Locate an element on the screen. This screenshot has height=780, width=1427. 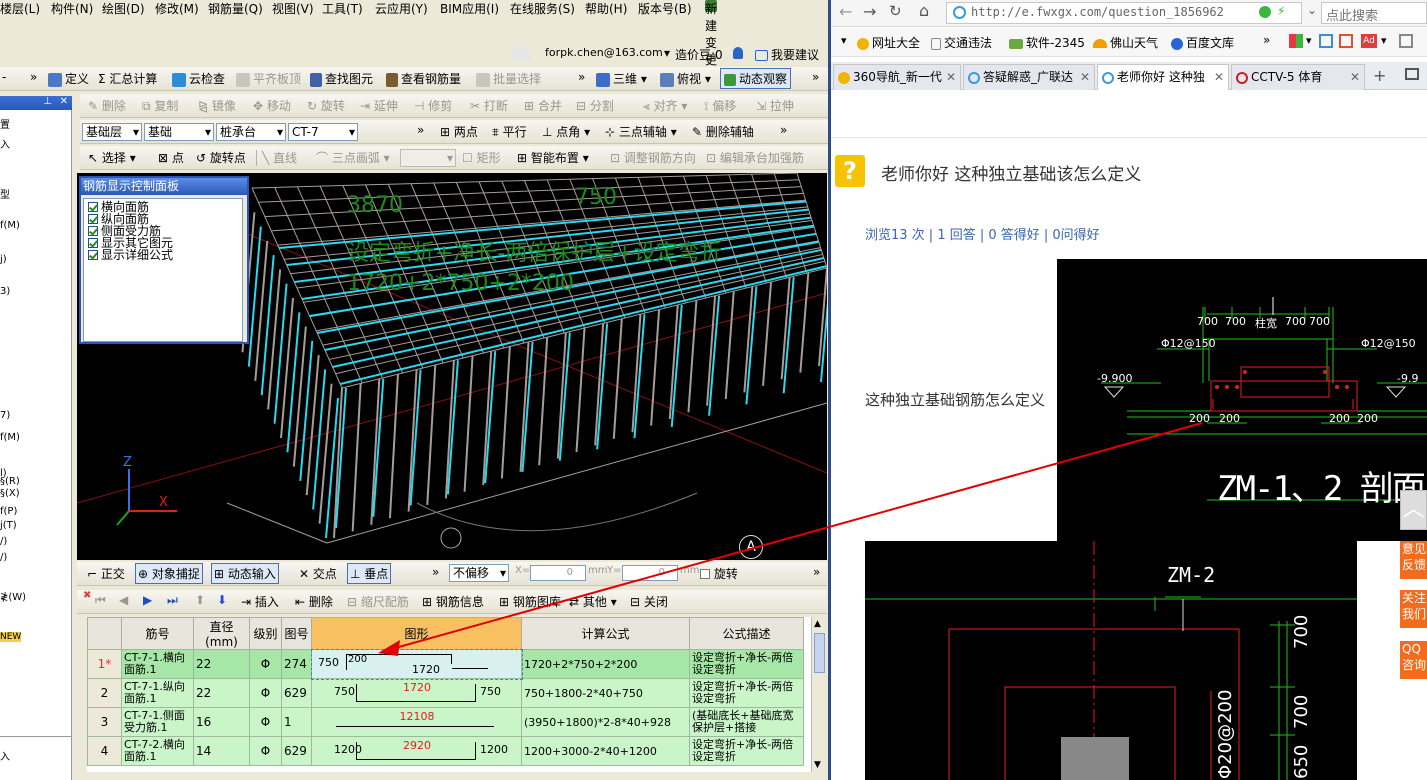
last-record-icon: ⏭ is located at coordinates (172, 600).